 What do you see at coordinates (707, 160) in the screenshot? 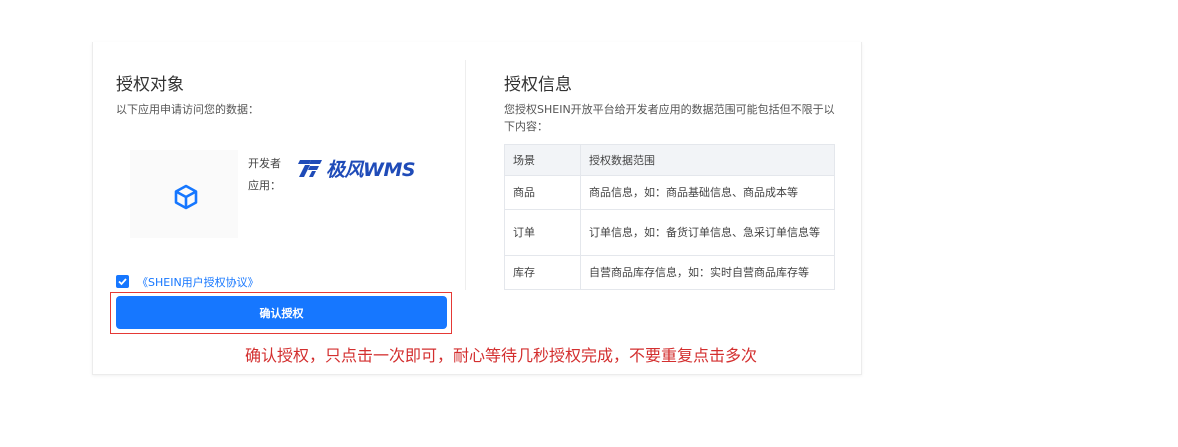
I see `table-header-scope: 授权数据范围` at bounding box center [707, 160].